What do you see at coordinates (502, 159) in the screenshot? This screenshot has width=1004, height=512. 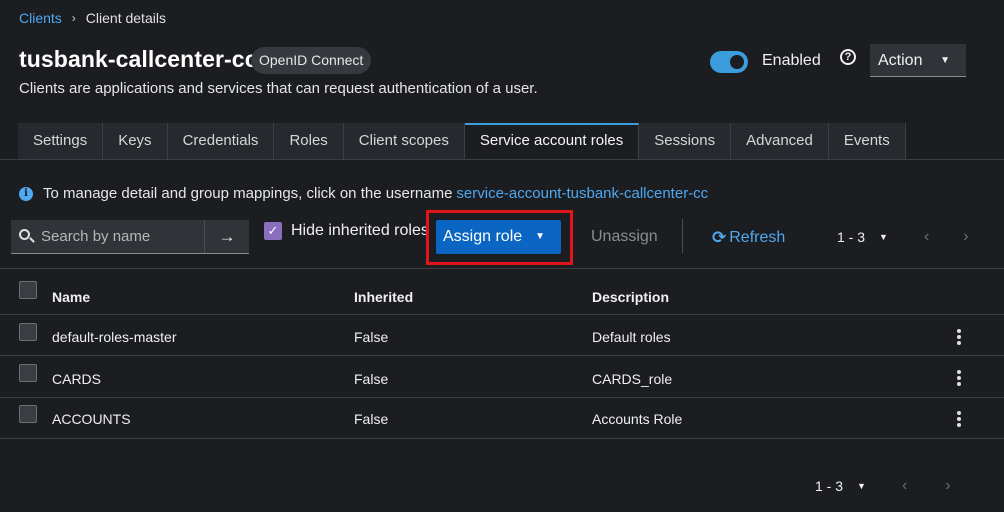 I see `tabs-divider` at bounding box center [502, 159].